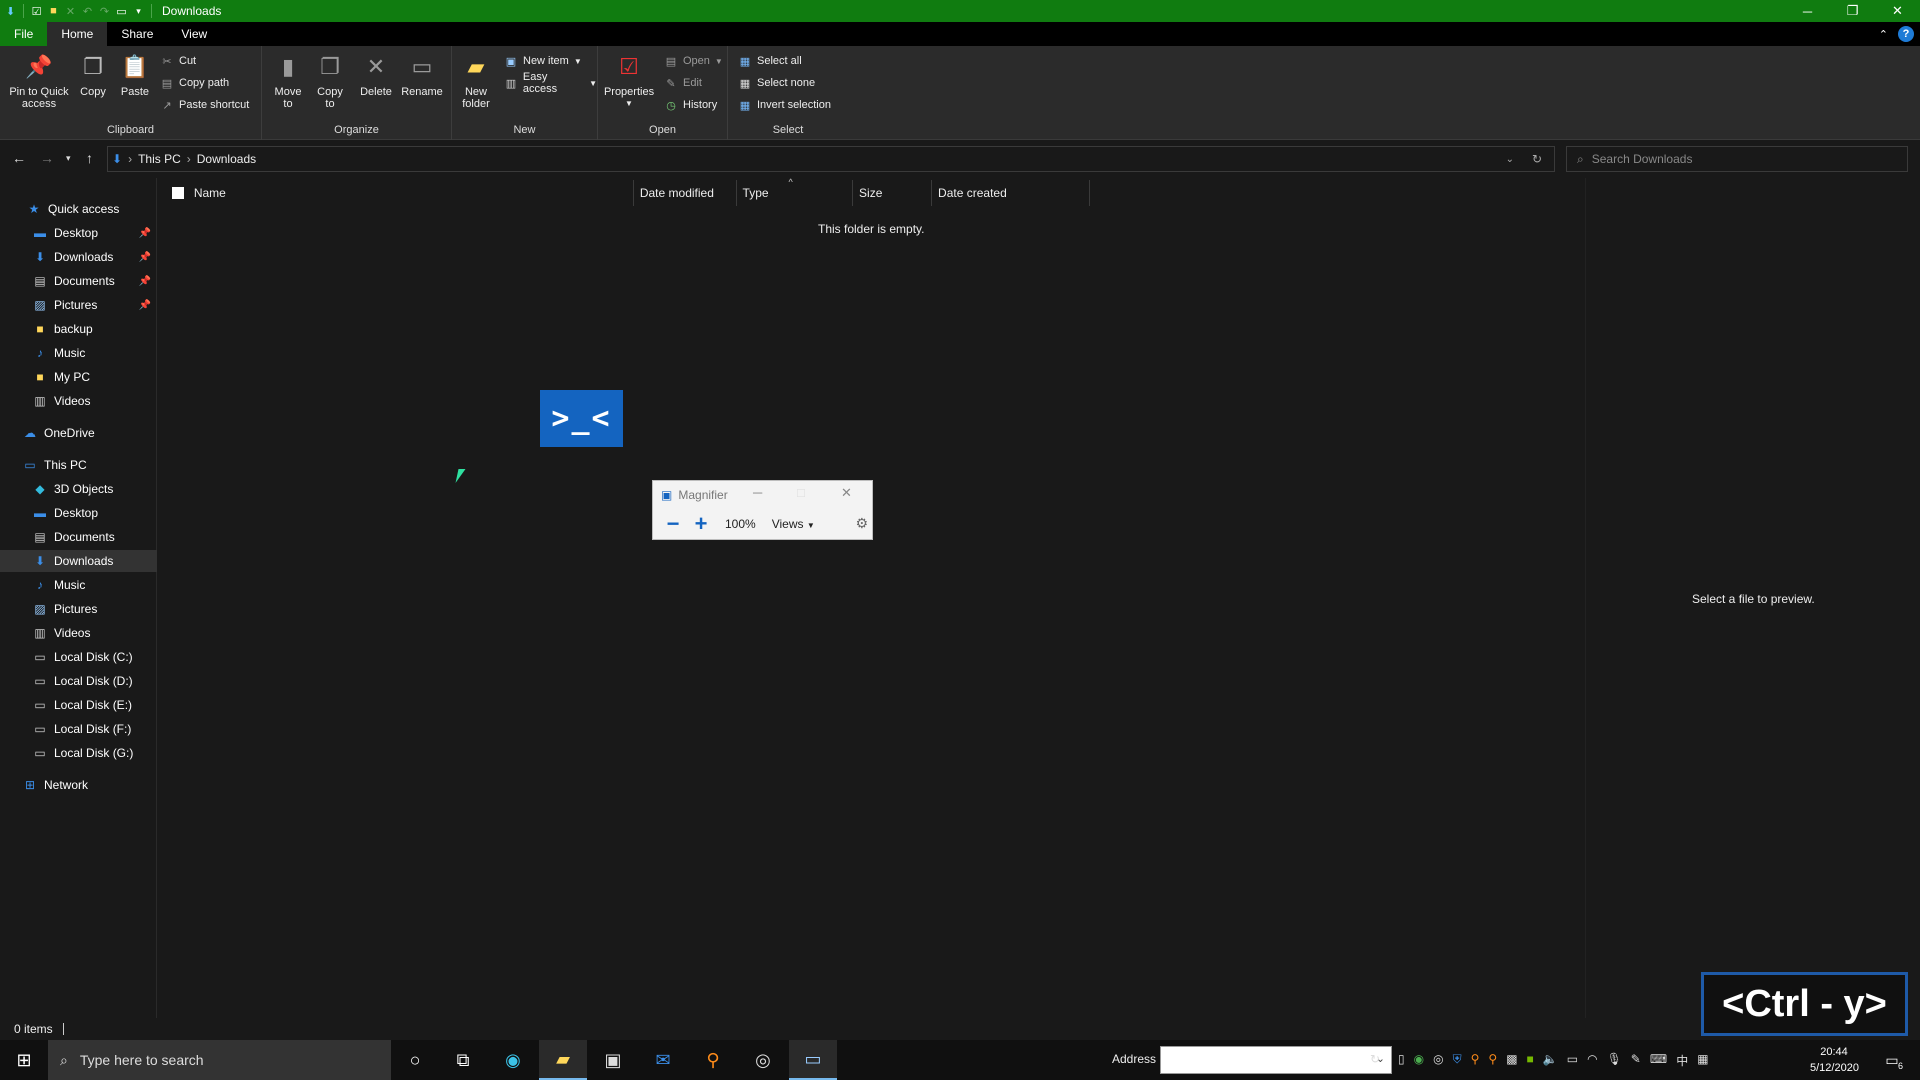  Describe the element at coordinates (1510, 159) in the screenshot. I see `address-history-icon: ⌄` at that location.